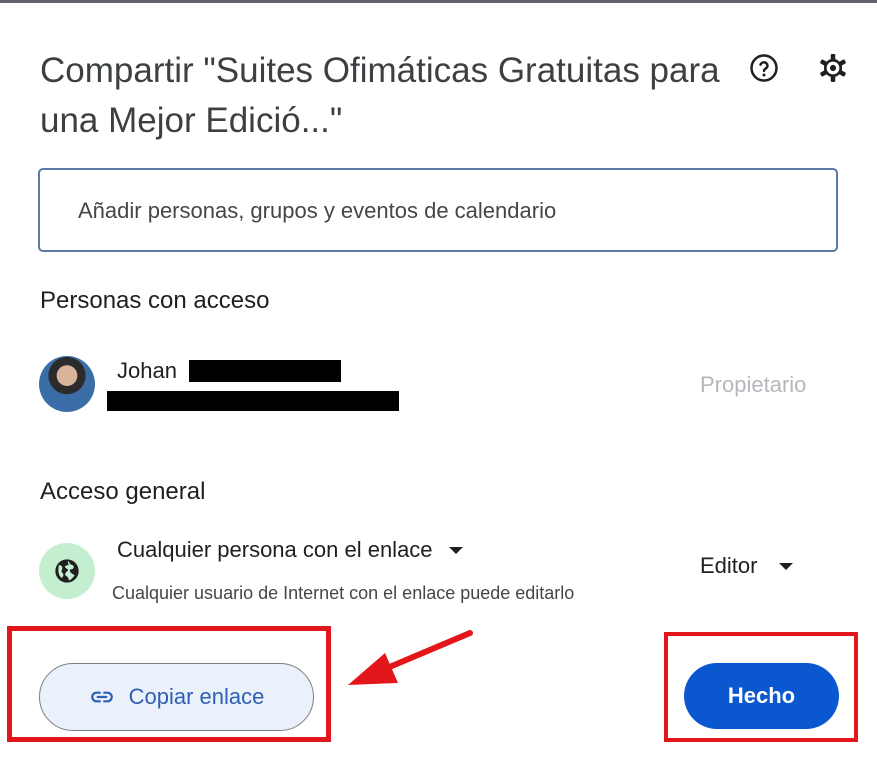  I want to click on gear-icon, so click(833, 68).